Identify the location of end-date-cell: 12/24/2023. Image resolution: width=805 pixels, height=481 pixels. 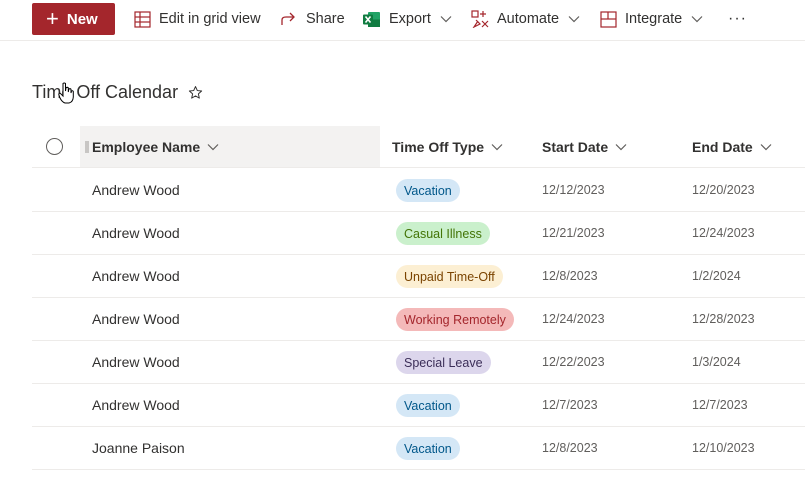
(723, 233).